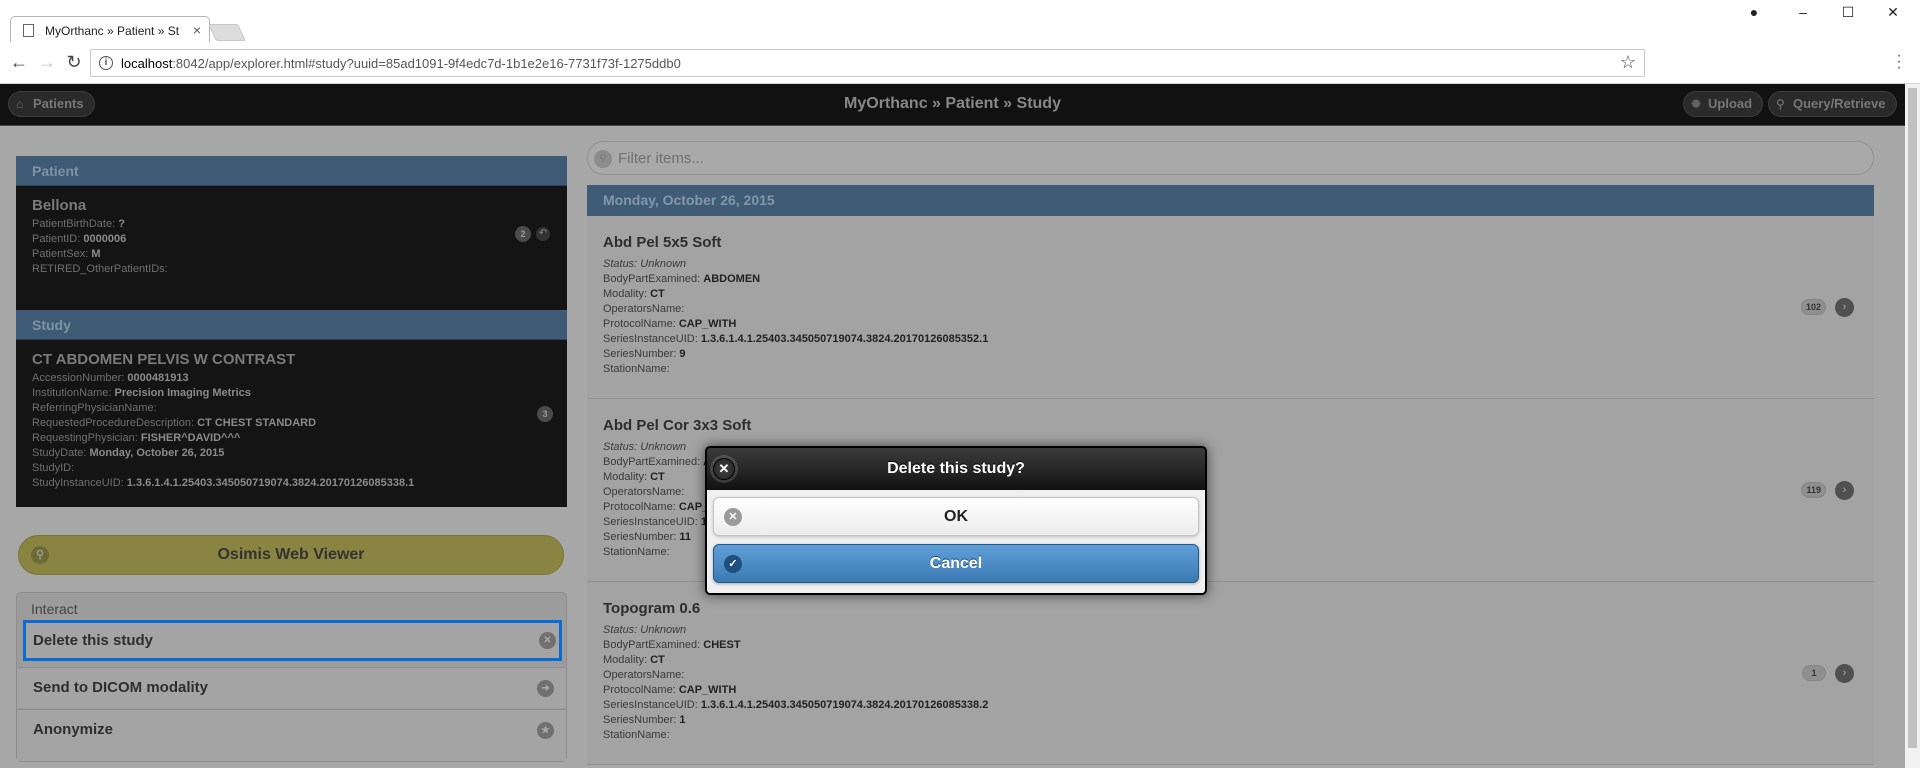  What do you see at coordinates (1696, 104) in the screenshot?
I see `gear-icon: ✹` at bounding box center [1696, 104].